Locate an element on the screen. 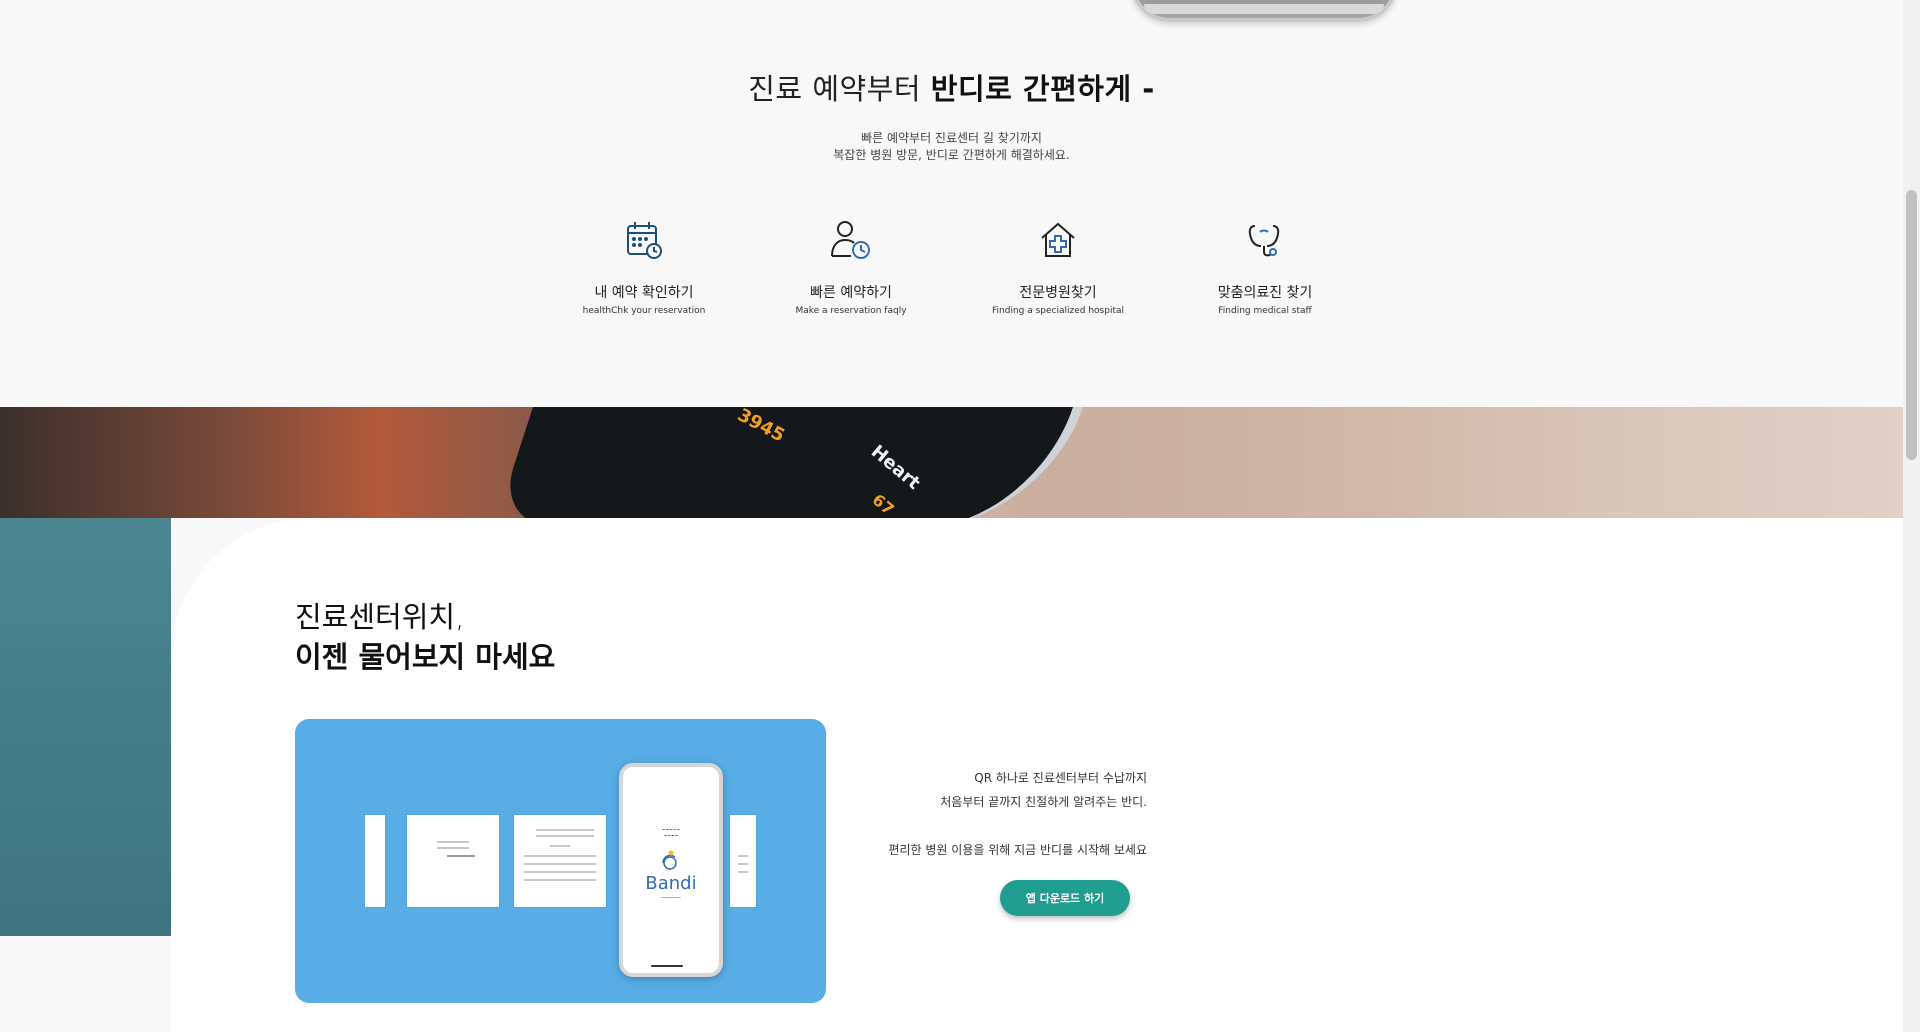  feature-medical-staff: 맞춤의료진 찾기 Finding medical staff is located at coordinates (1265, 267).